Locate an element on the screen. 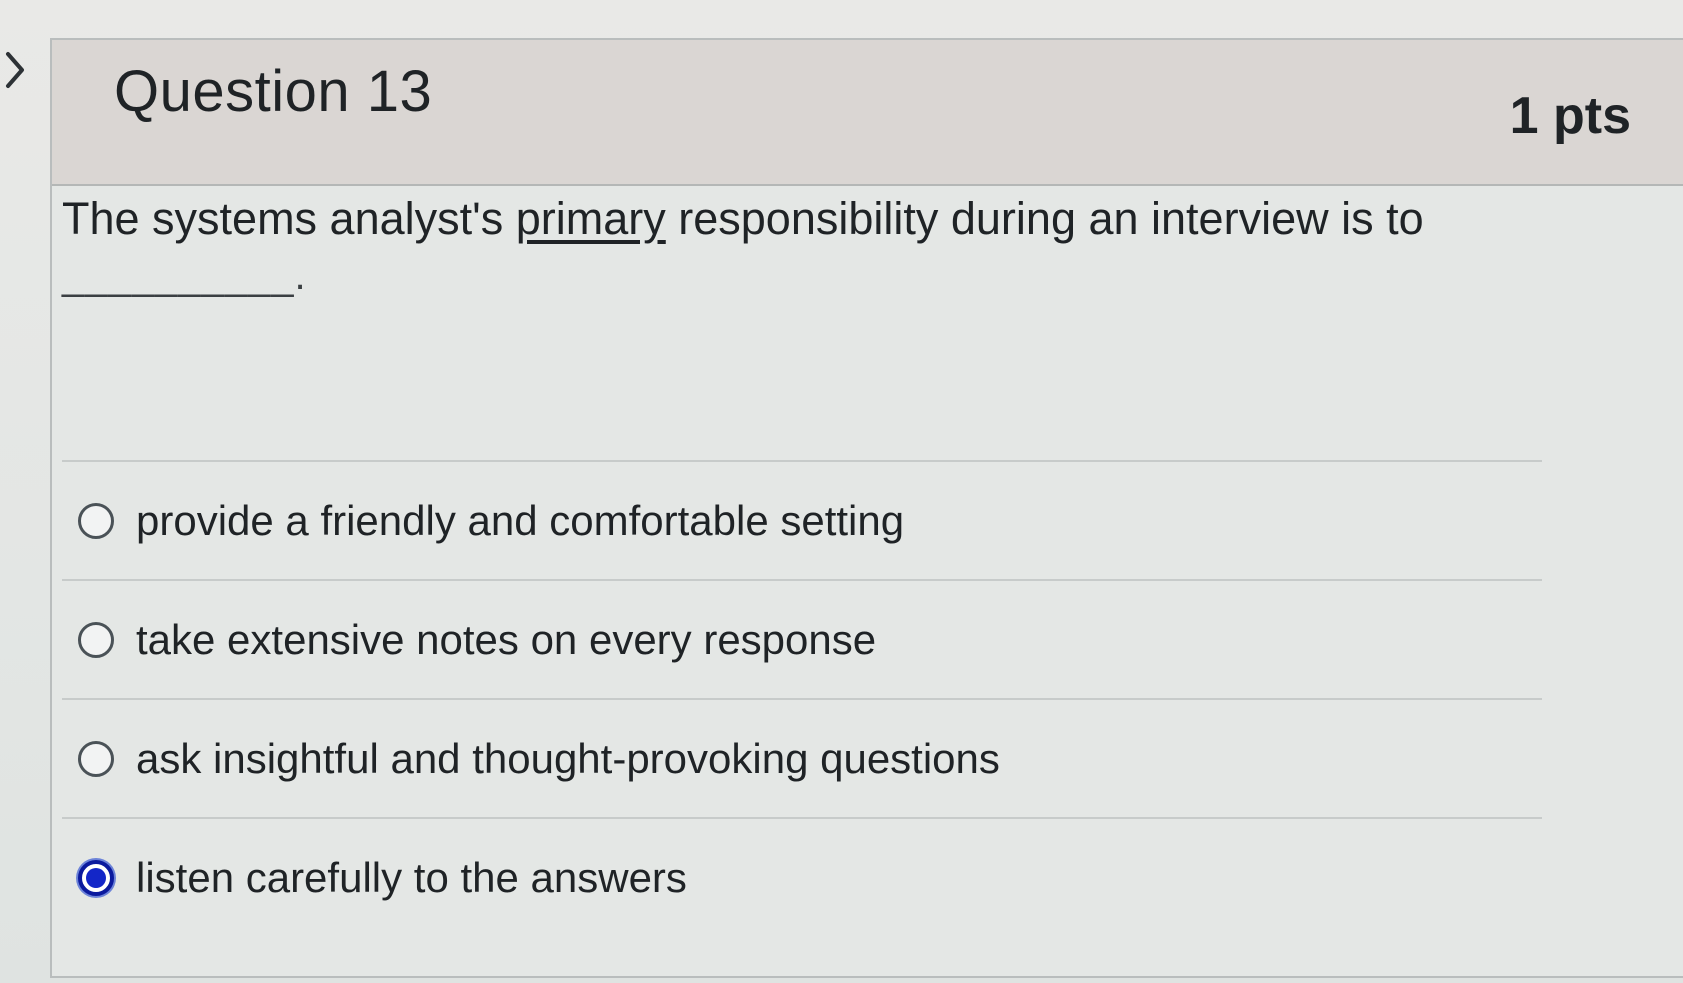 Image resolution: width=1683 pixels, height=983 pixels. collapse-toggle is located at coordinates (15, 72).